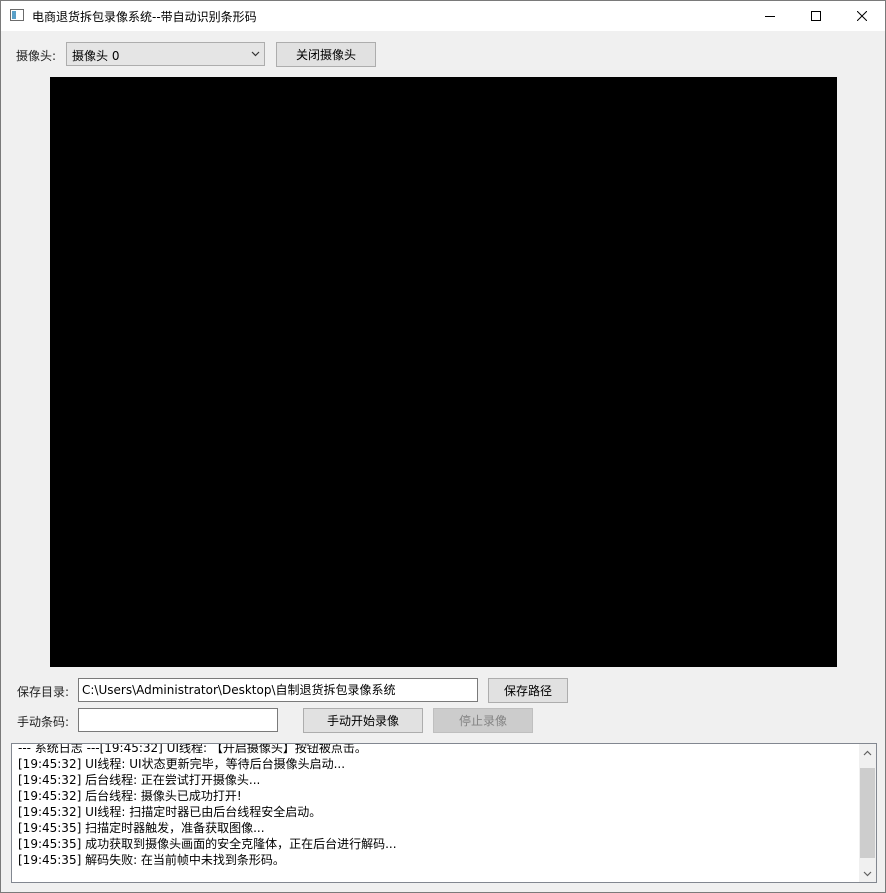 This screenshot has height=893, width=886. I want to click on manual-barcode-input, so click(178, 720).